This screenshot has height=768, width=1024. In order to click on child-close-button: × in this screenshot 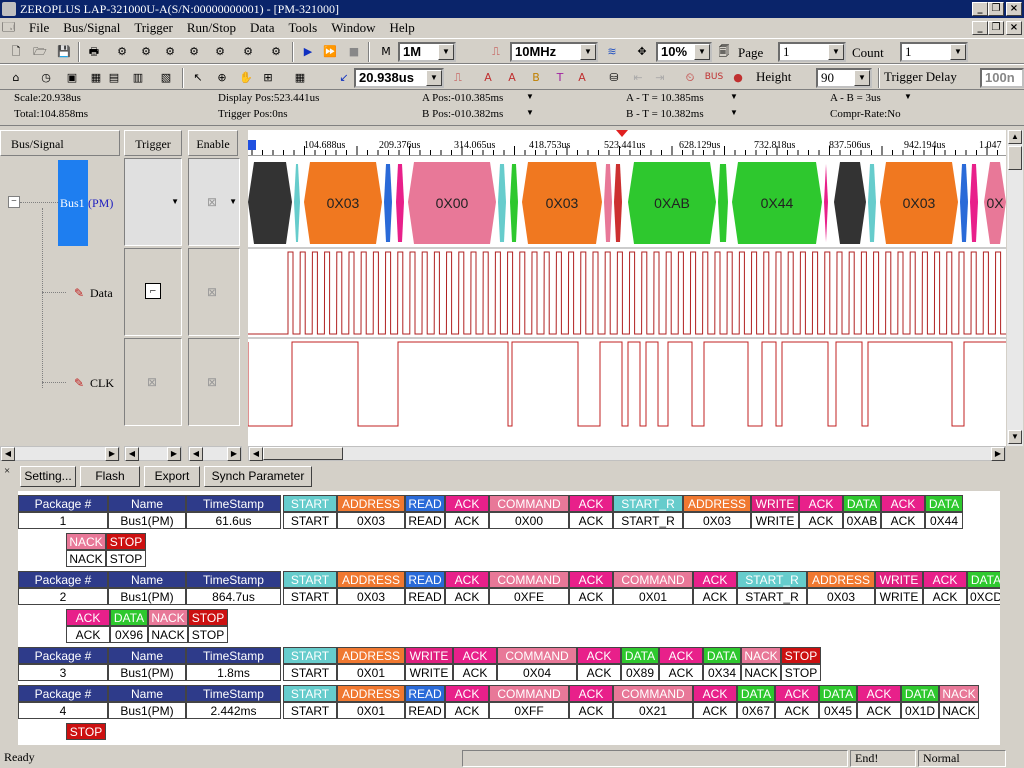, I will do `click(1014, 28)`.